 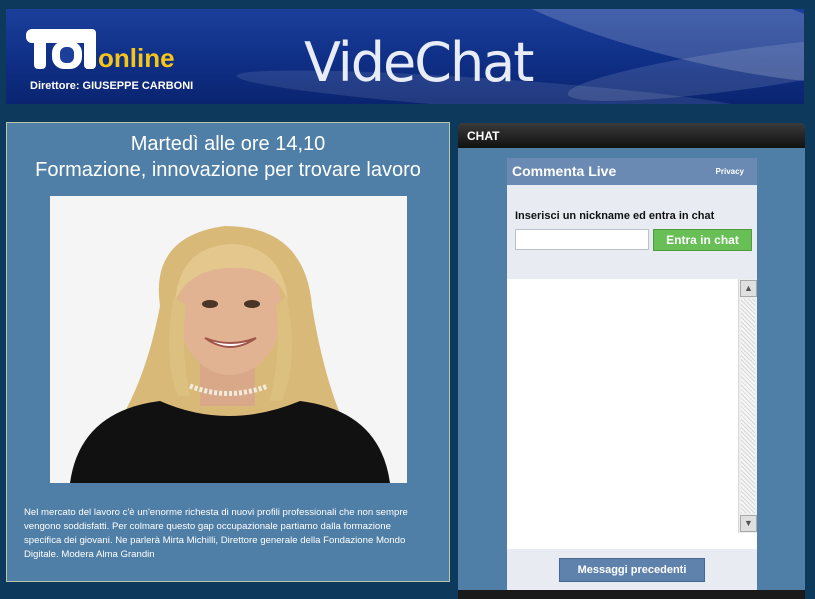 I want to click on videochat-title: VideChat, so click(x=419, y=62).